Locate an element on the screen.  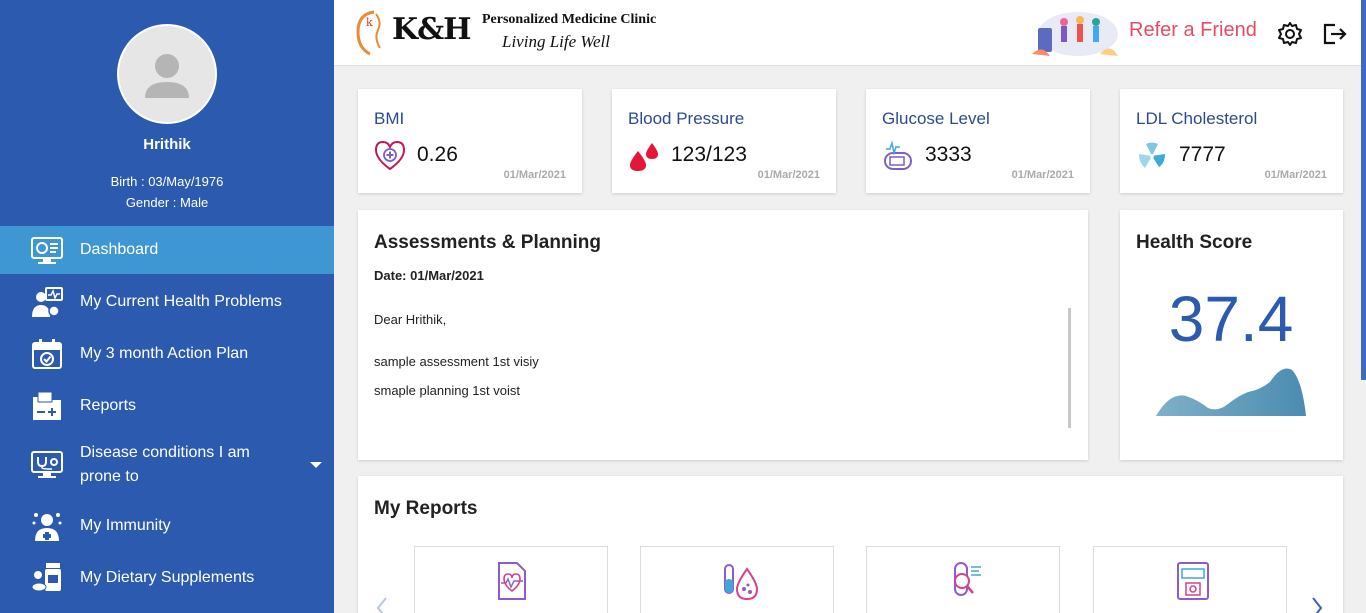
nav-label-health-problems: My Current Health Problems is located at coordinates (181, 301).